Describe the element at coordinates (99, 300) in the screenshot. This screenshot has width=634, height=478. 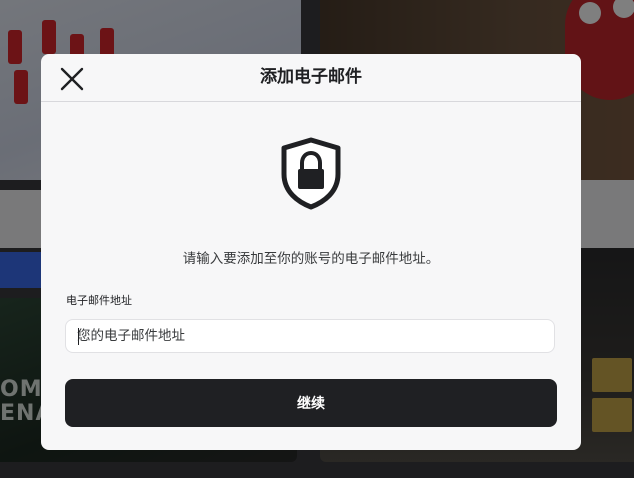
I see `email-field-label: 电子邮件地址` at that location.